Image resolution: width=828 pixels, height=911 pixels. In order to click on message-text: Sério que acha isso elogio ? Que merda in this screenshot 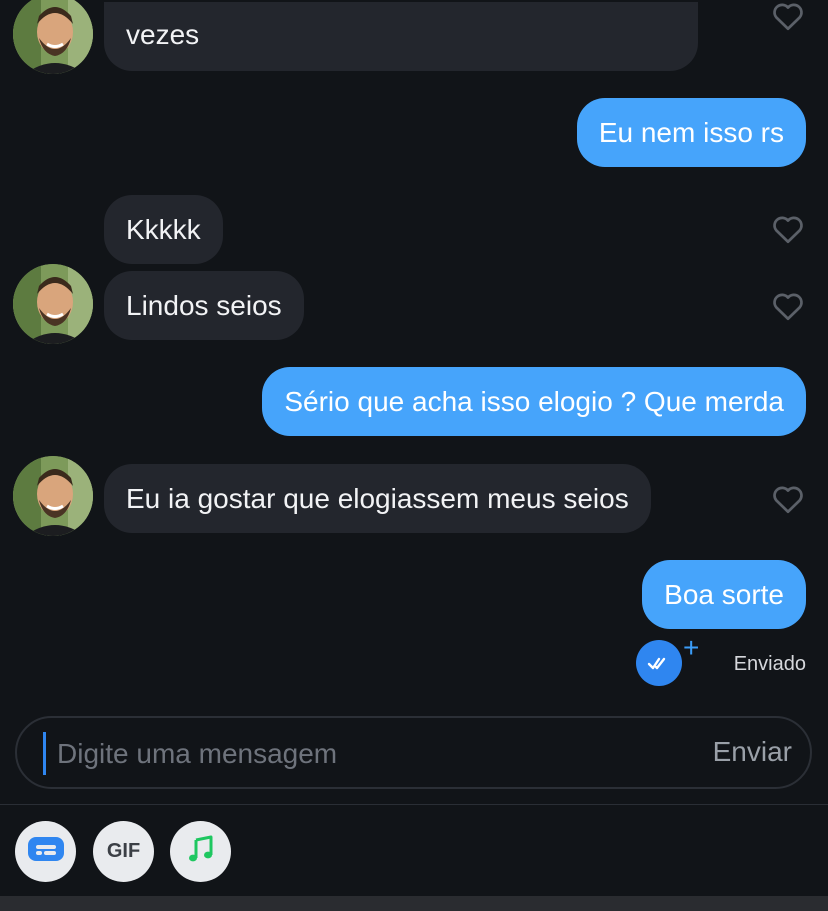, I will do `click(534, 401)`.